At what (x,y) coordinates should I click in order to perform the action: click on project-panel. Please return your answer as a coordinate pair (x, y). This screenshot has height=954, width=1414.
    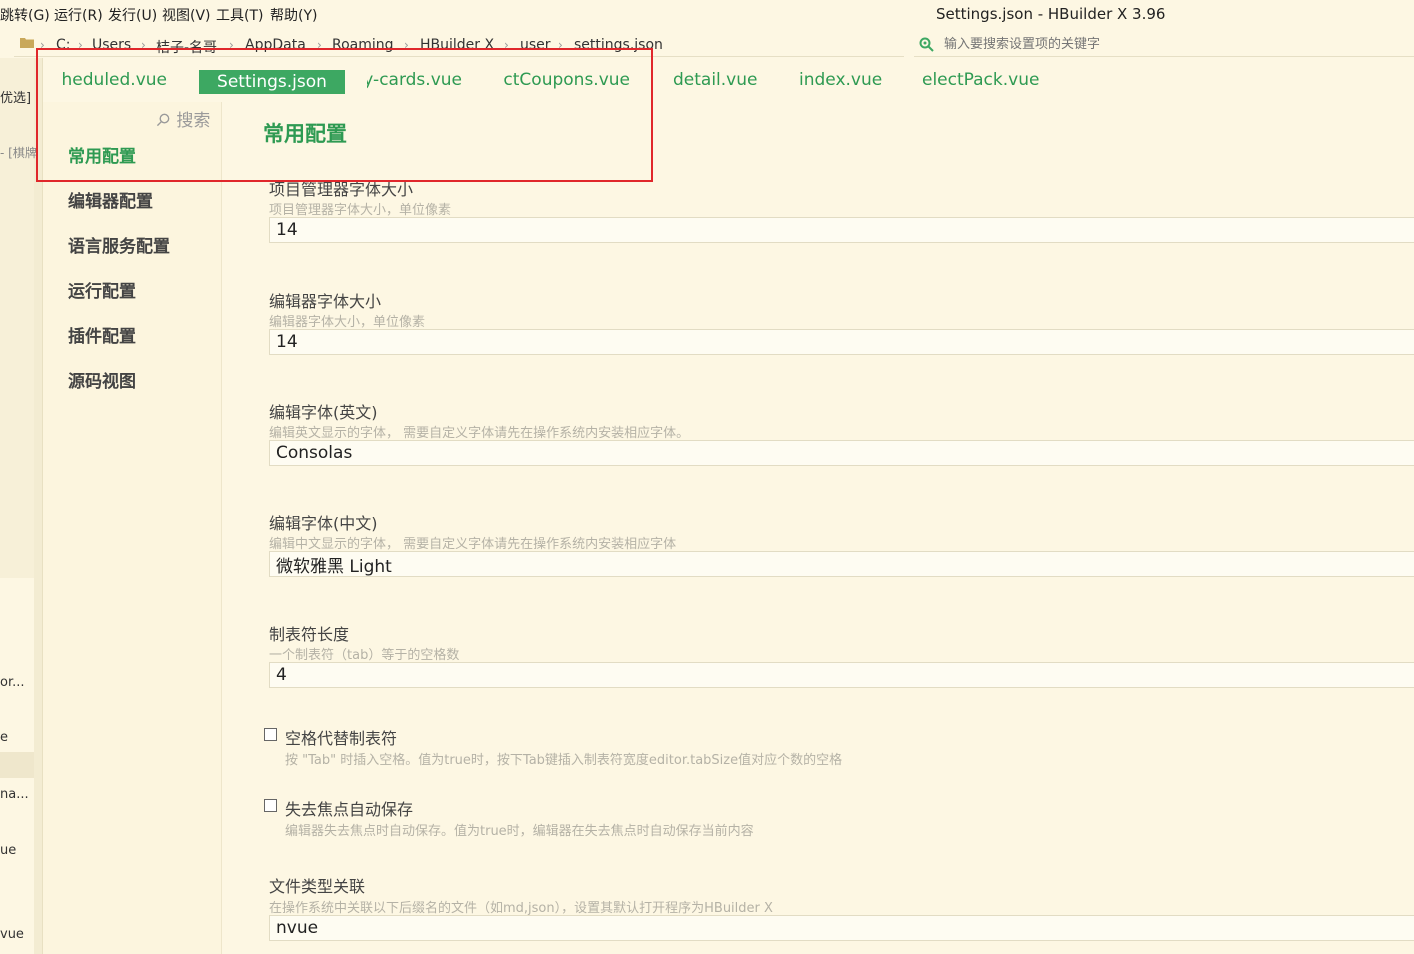
    Looking at the image, I should click on (17, 318).